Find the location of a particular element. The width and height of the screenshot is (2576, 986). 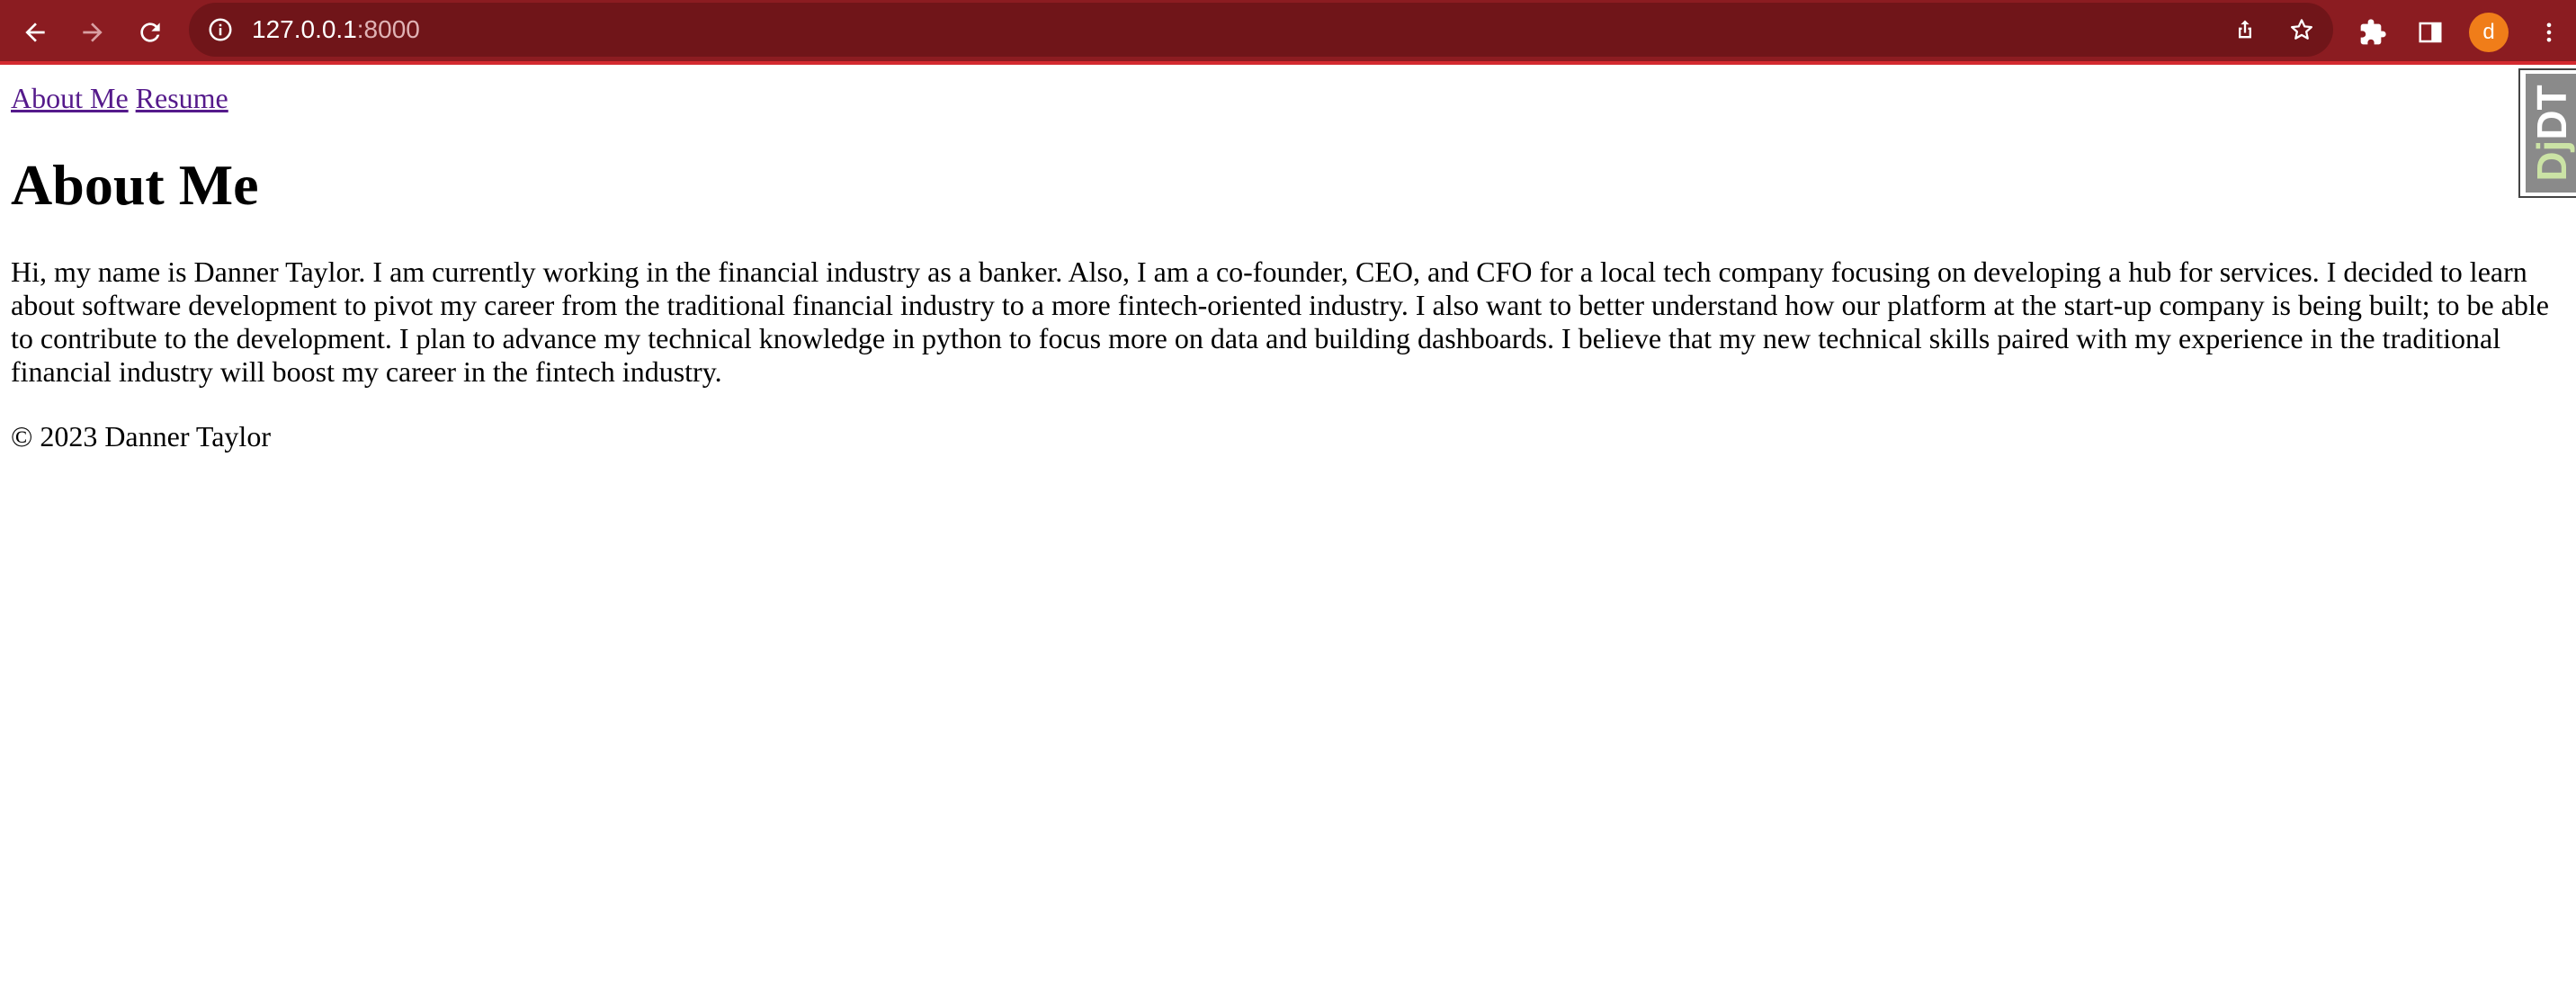

back-arrow-icon is located at coordinates (35, 32).